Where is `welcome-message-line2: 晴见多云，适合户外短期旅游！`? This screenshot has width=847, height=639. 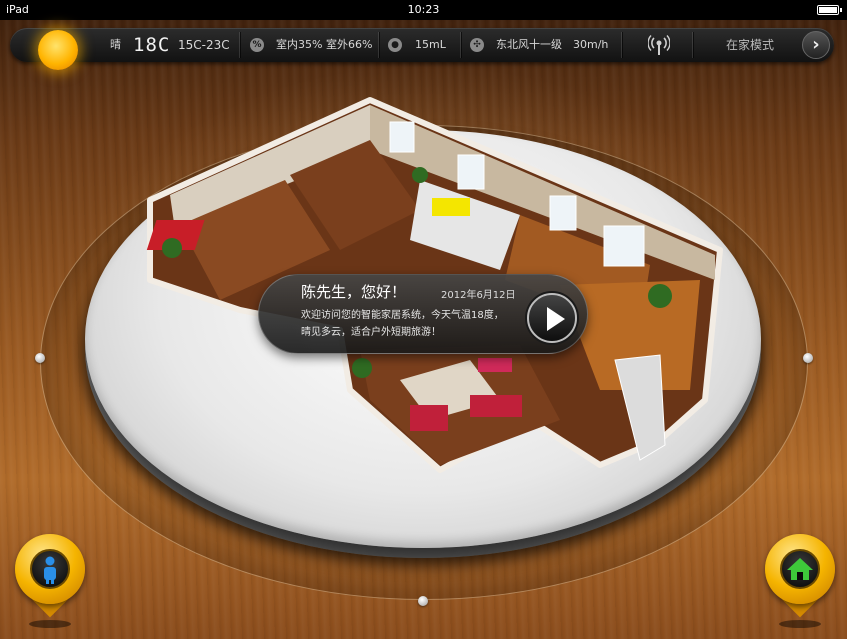
welcome-message-line2: 晴见多云，适合户外短期旅游！ is located at coordinates (371, 332).